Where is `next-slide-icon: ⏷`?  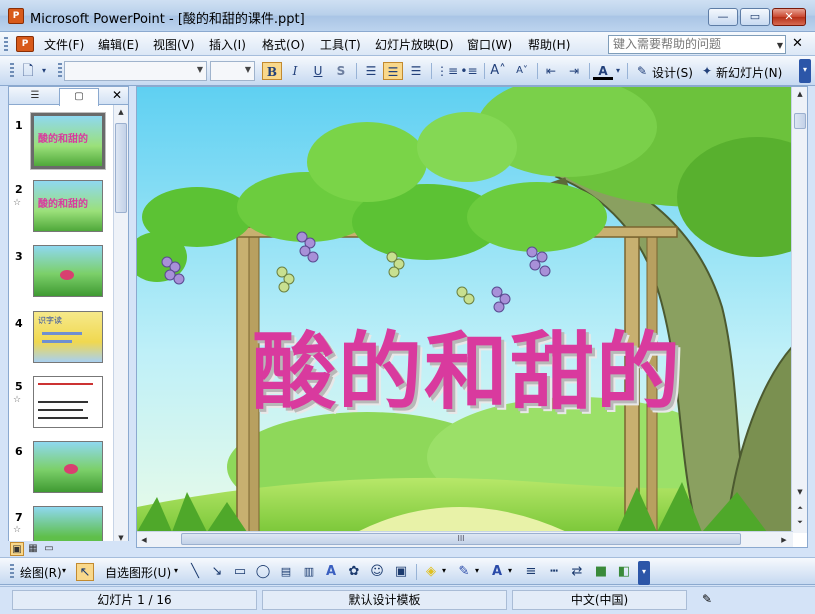 next-slide-icon: ⏷ is located at coordinates (800, 522).